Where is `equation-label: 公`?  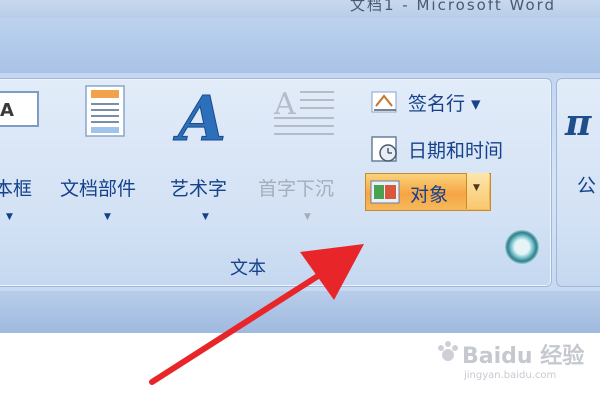 equation-label: 公 is located at coordinates (587, 186).